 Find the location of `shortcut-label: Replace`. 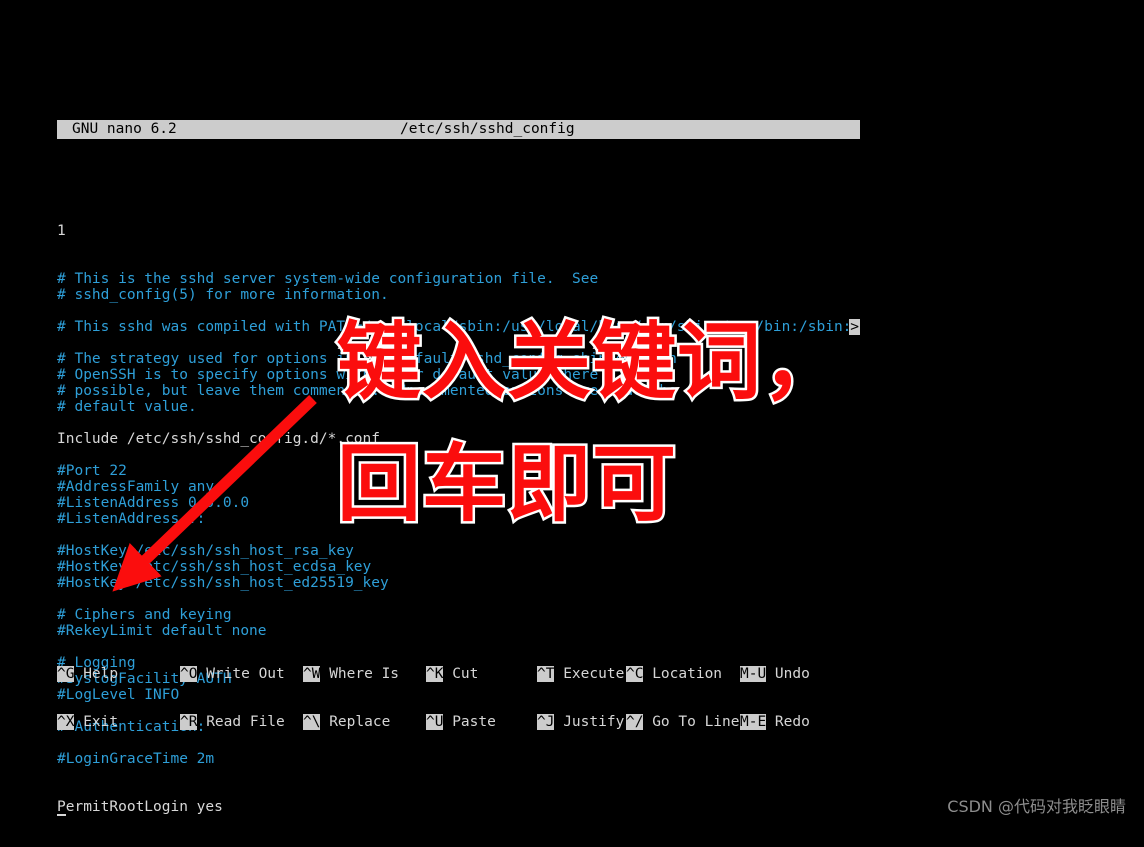

shortcut-label: Replace is located at coordinates (355, 722).